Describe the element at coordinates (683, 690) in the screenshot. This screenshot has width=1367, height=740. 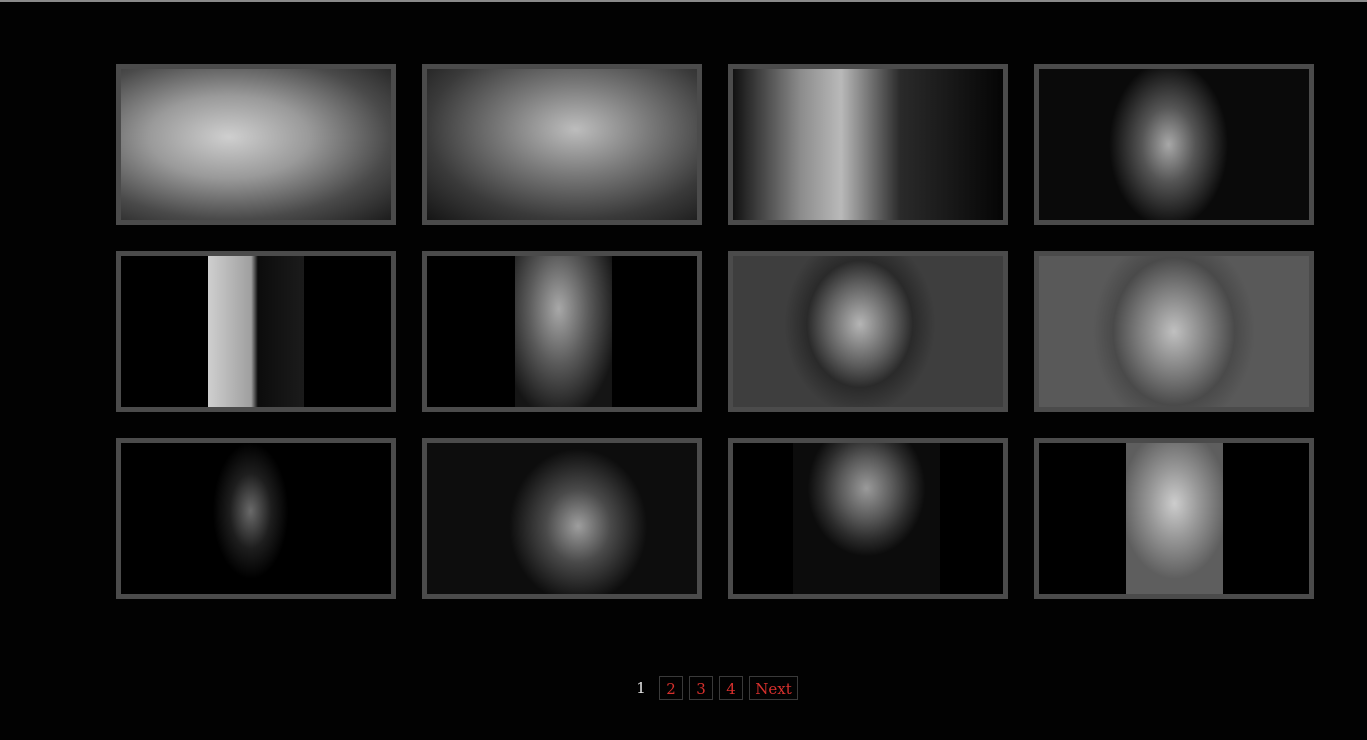
I see `pagination: 1 2 3 4 Next` at that location.